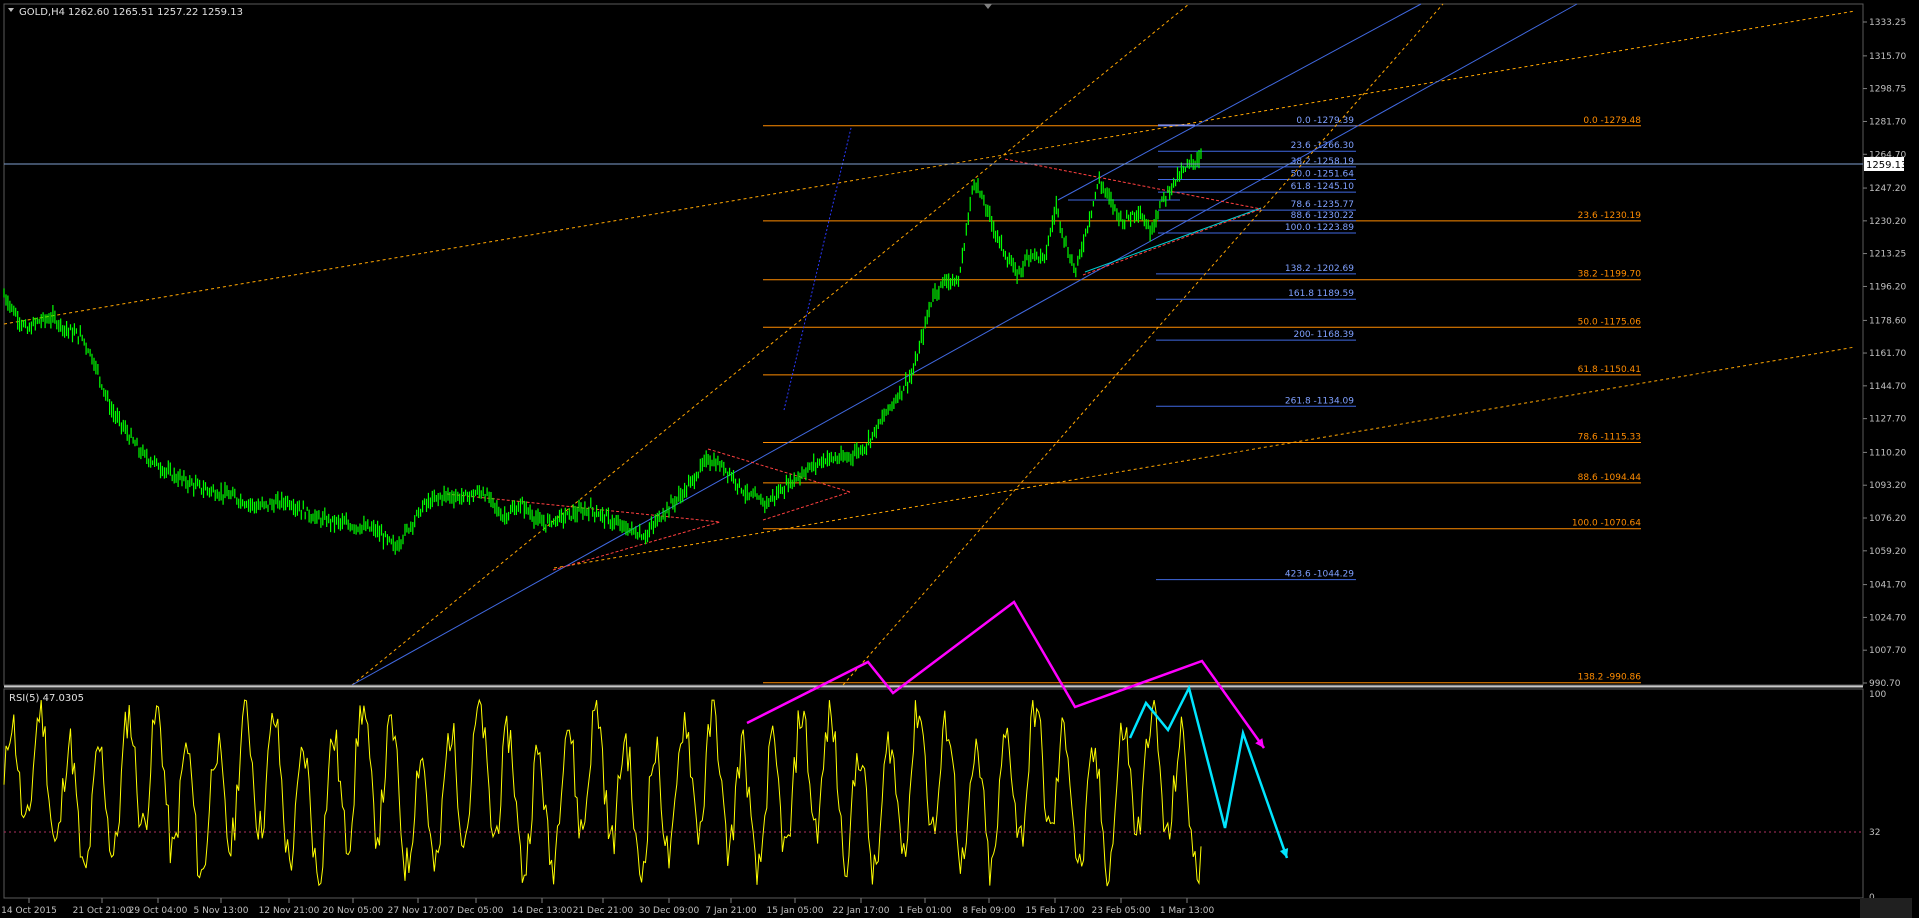  Describe the element at coordinates (102, 911) in the screenshot. I see `x-tick-label-1: 21 Oct 21:00` at that location.